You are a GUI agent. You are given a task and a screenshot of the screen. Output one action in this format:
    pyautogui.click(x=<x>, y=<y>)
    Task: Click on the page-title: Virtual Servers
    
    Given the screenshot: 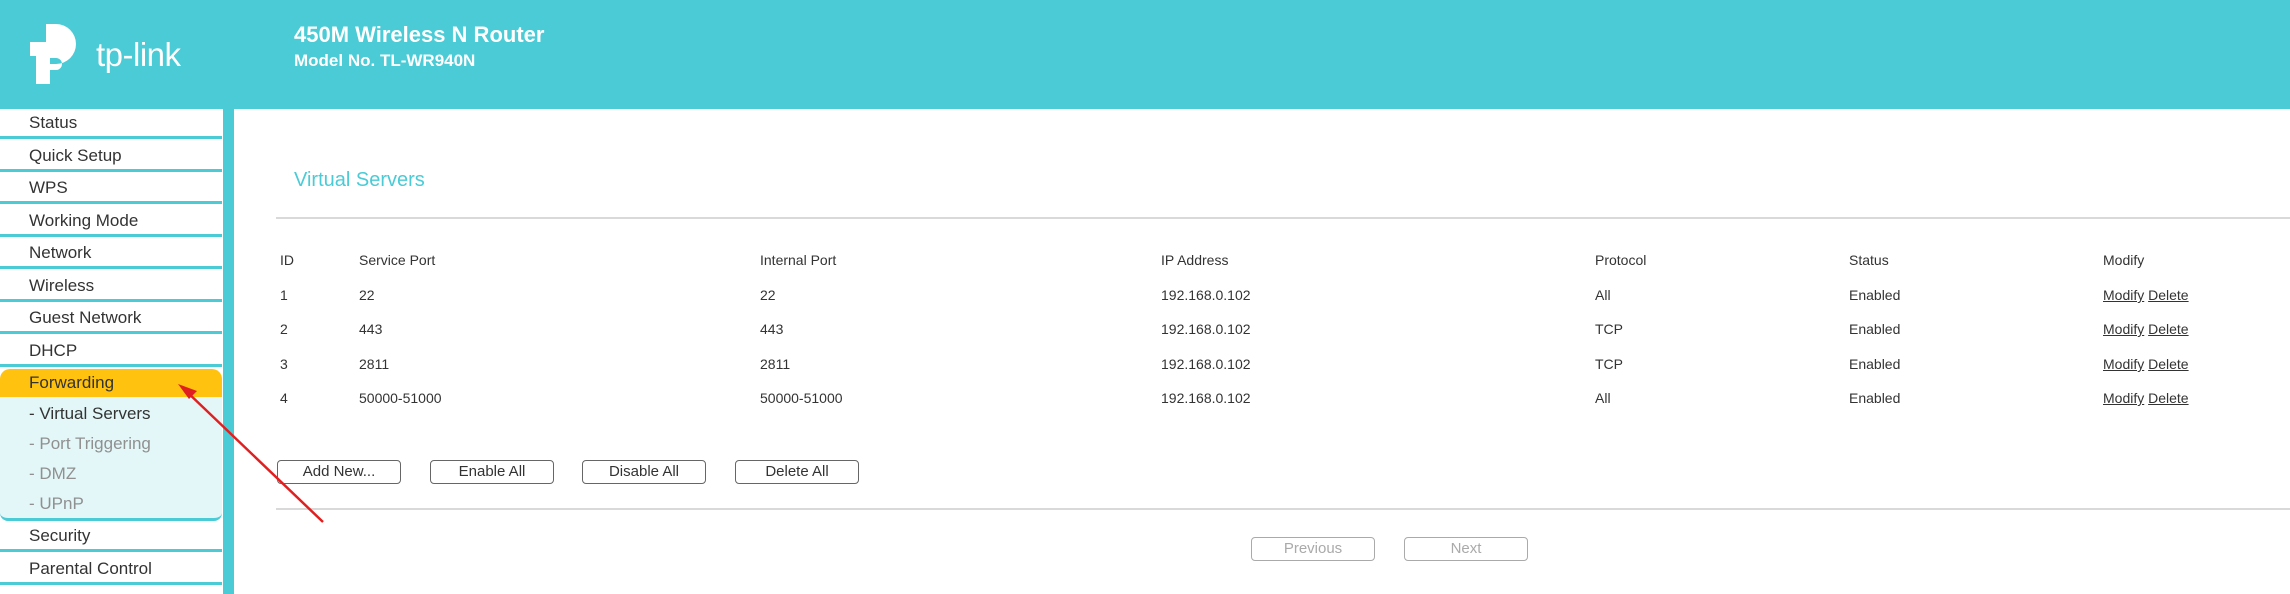 What is the action you would take?
    pyautogui.click(x=359, y=180)
    